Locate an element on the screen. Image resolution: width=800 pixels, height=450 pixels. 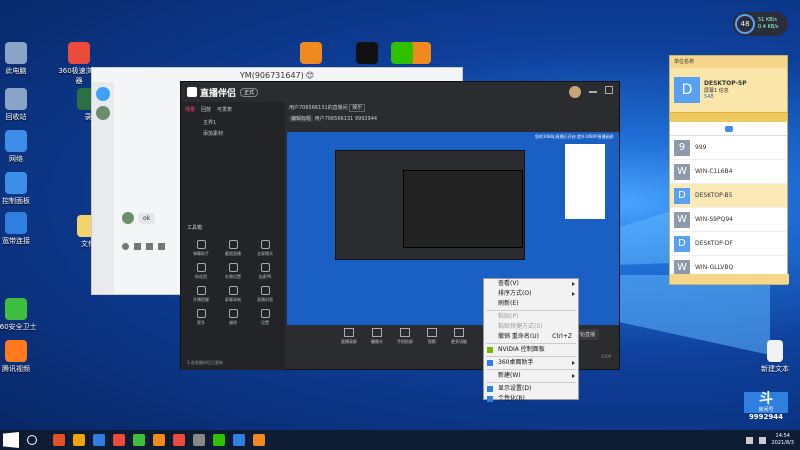
scene-item: 添加素材 is located at coordinates (233, 133).